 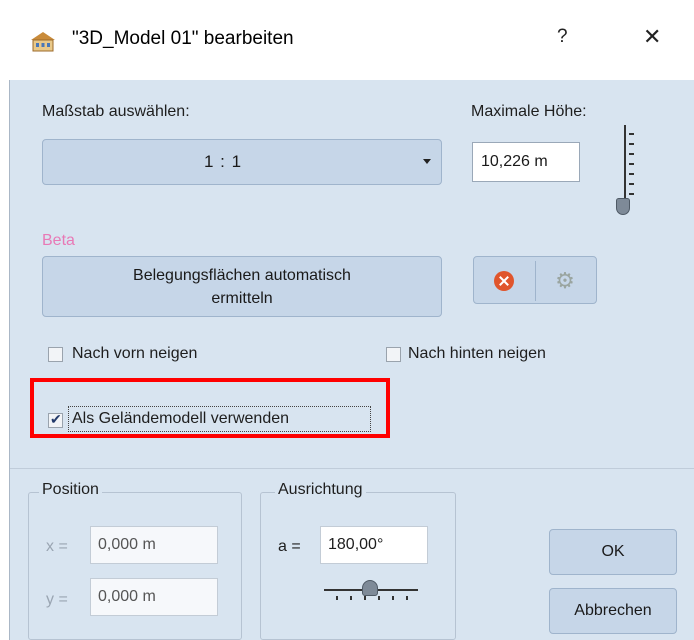 What do you see at coordinates (565, 281) in the screenshot?
I see `gear-icon: ⚙` at bounding box center [565, 281].